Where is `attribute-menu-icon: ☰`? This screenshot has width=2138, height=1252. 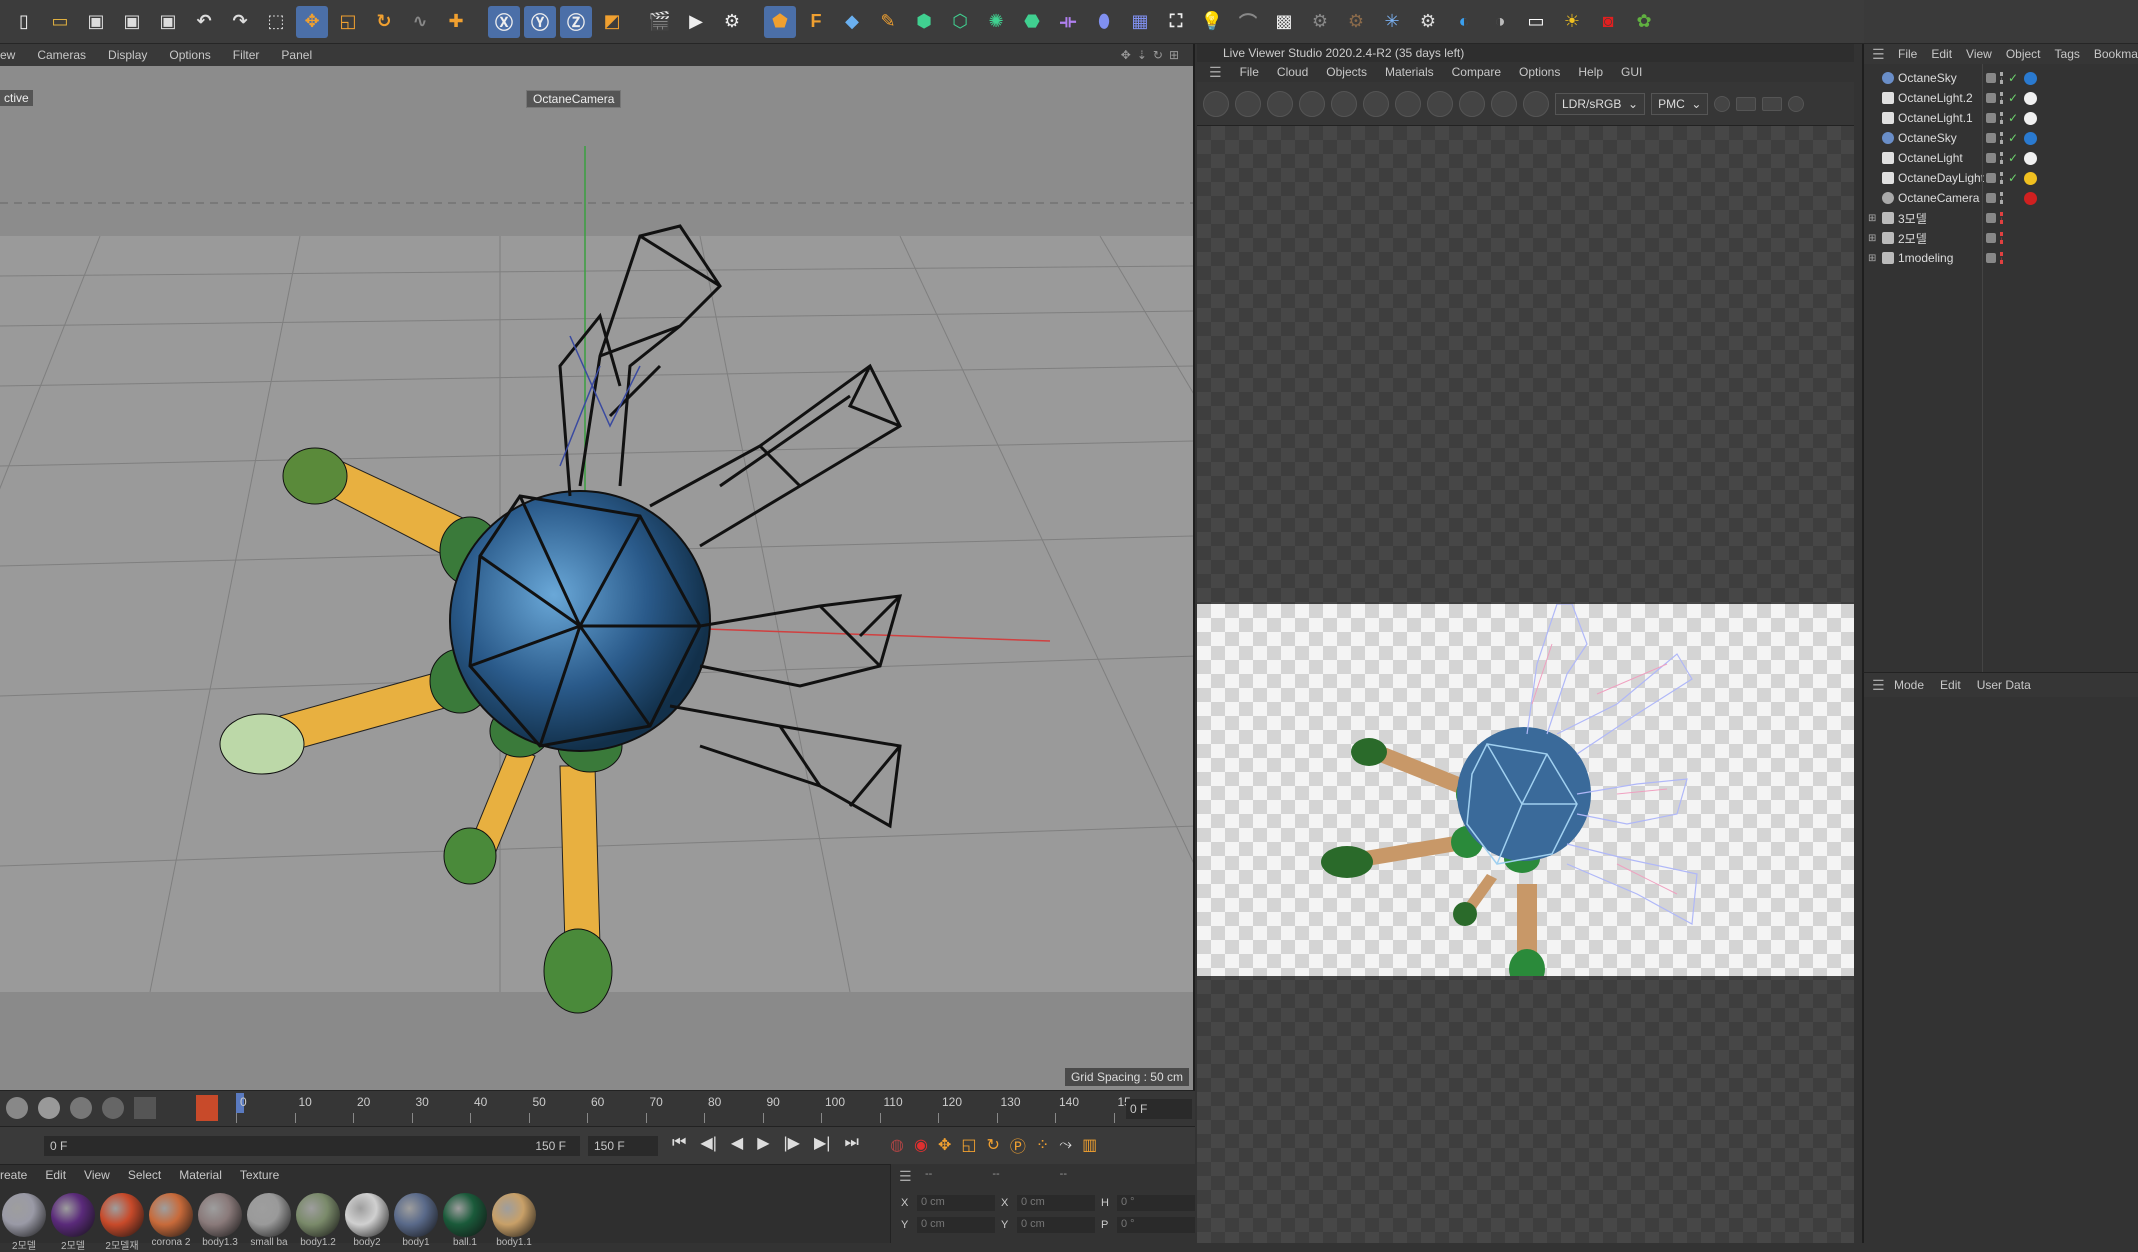 attribute-menu-icon: ☰ is located at coordinates (1878, 685).